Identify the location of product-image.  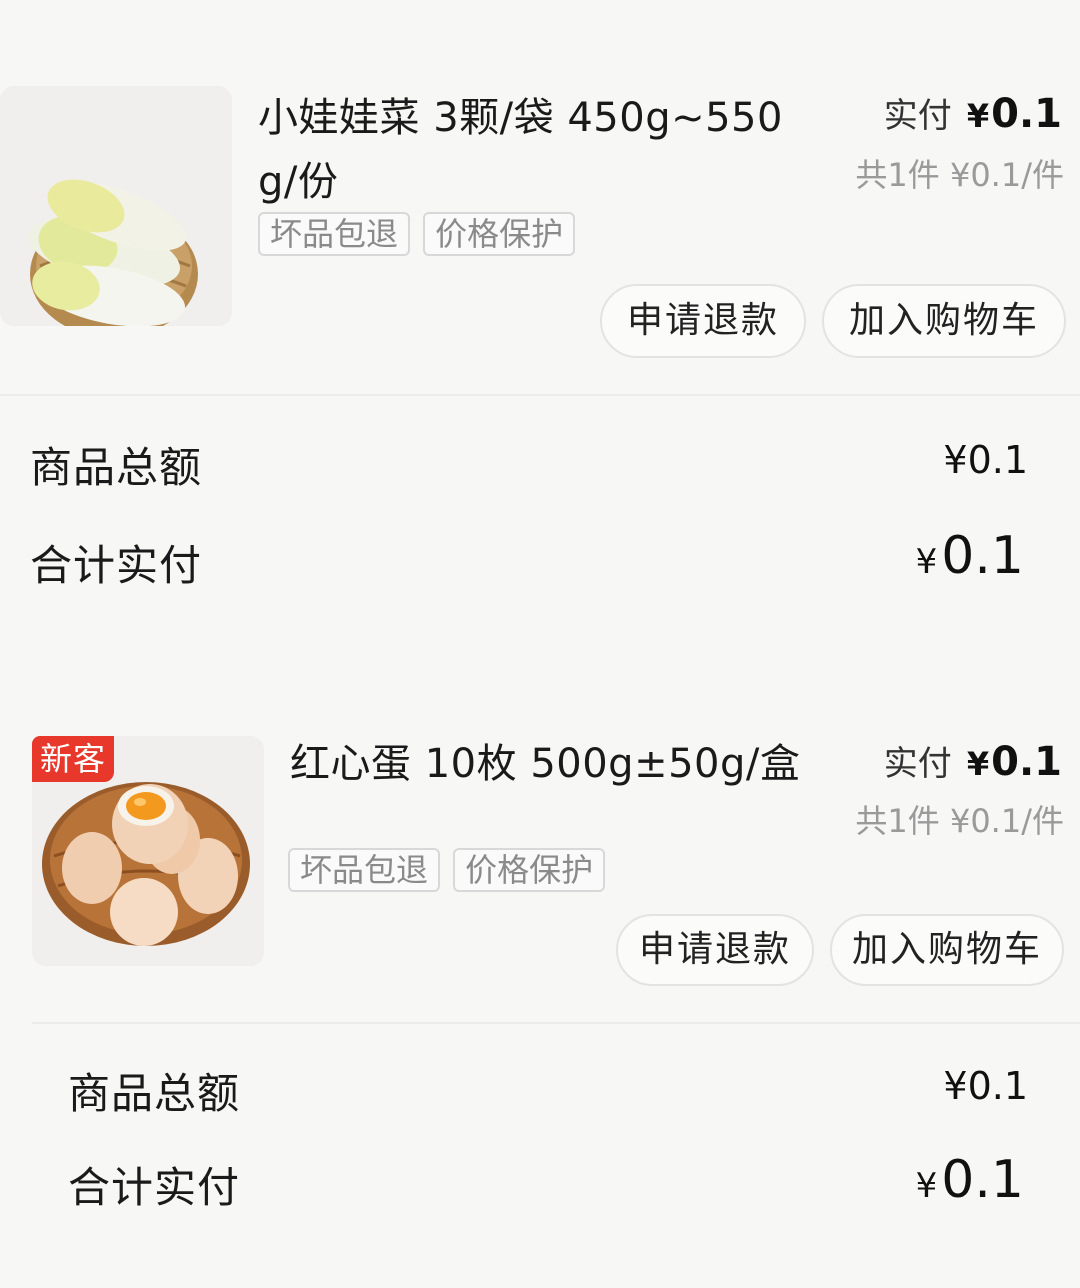
(116, 206).